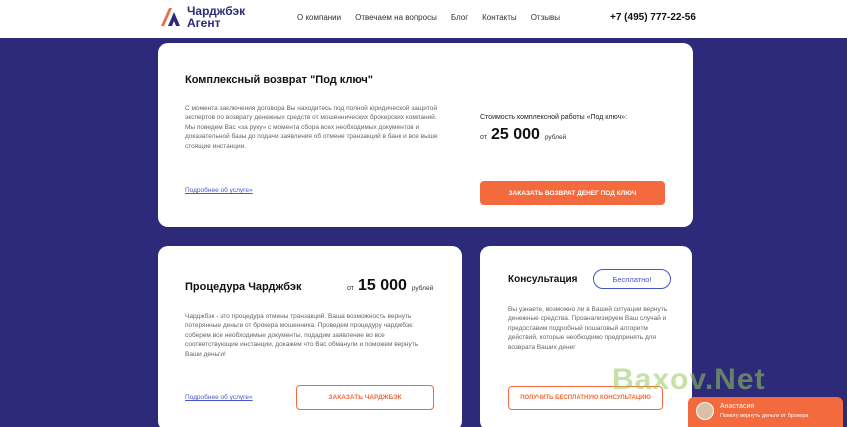 Image resolution: width=847 pixels, height=427 pixels. I want to click on logo-line-2: Агент, so click(204, 23).